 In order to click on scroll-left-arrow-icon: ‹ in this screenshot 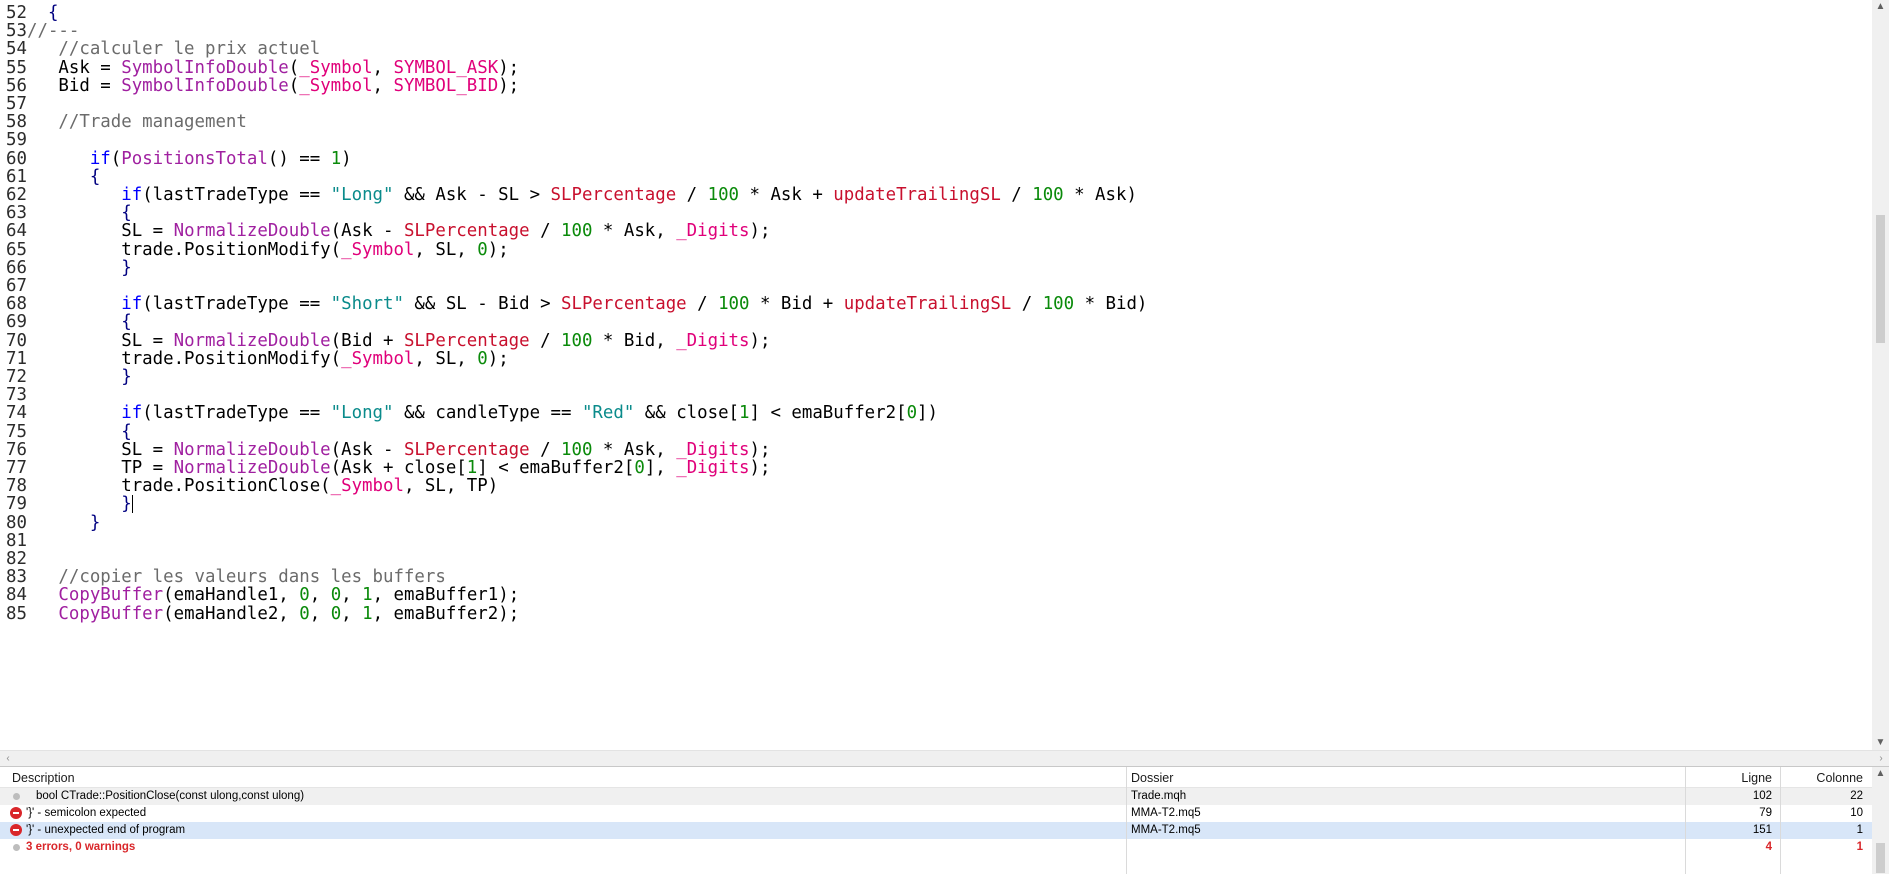, I will do `click(8, 758)`.